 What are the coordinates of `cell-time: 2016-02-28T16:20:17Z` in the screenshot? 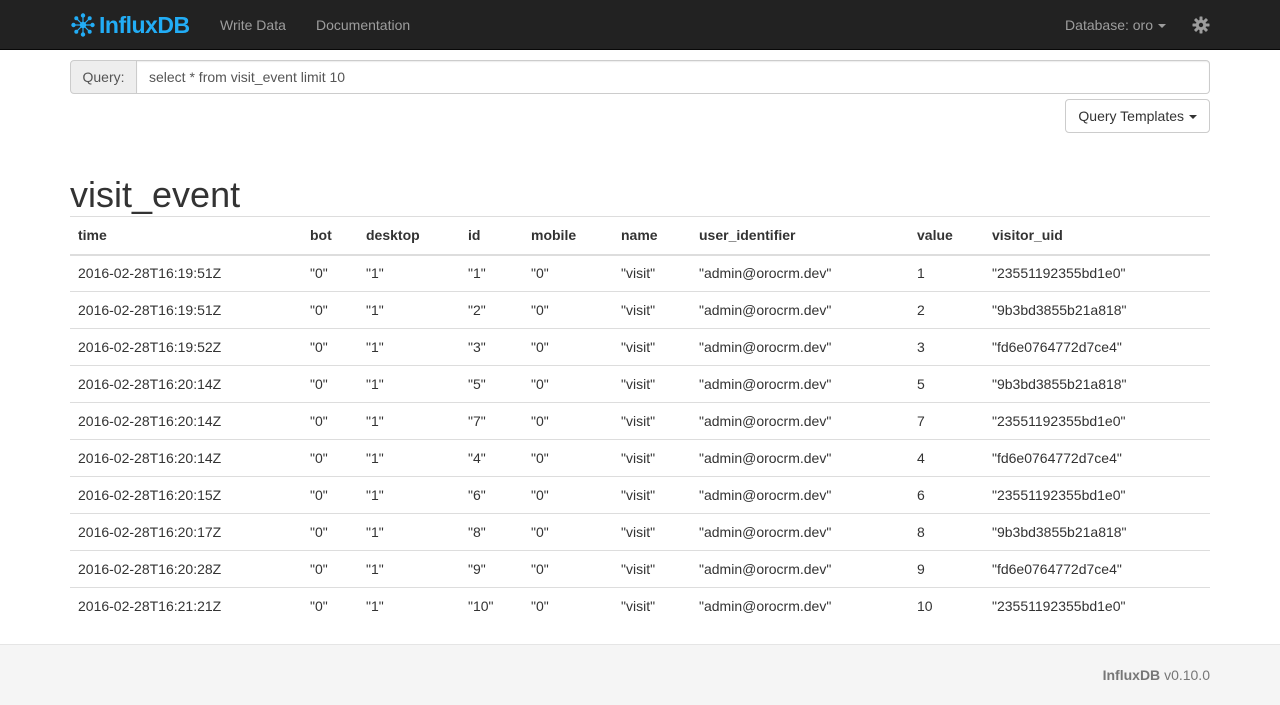 It's located at (186, 532).